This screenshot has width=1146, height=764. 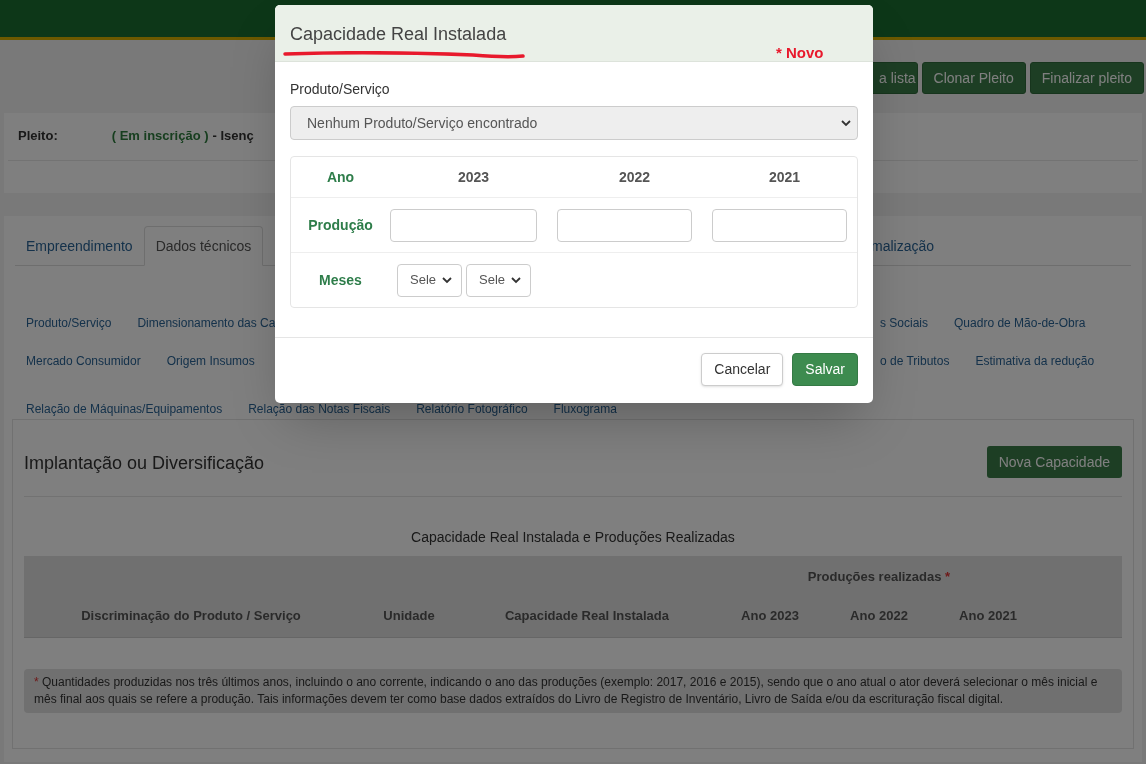 What do you see at coordinates (1035, 361) in the screenshot?
I see `nav-link: Estimativa da redução` at bounding box center [1035, 361].